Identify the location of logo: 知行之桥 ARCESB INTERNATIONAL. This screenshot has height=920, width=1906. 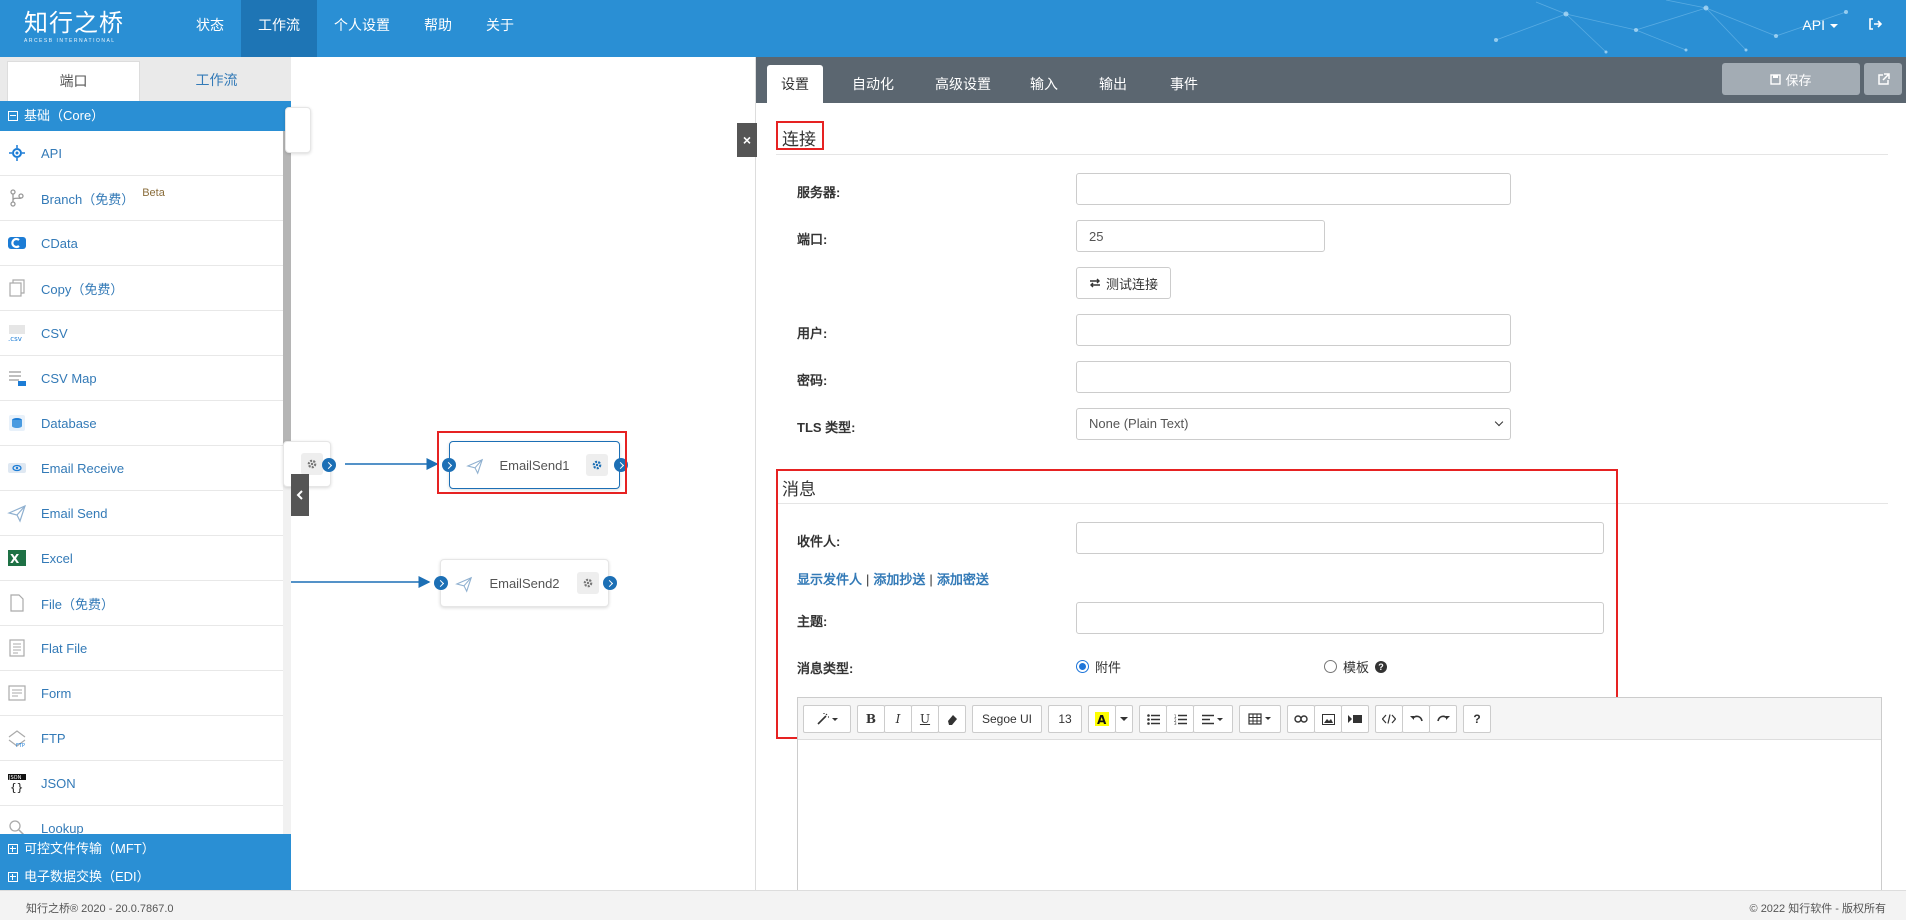
(74, 29).